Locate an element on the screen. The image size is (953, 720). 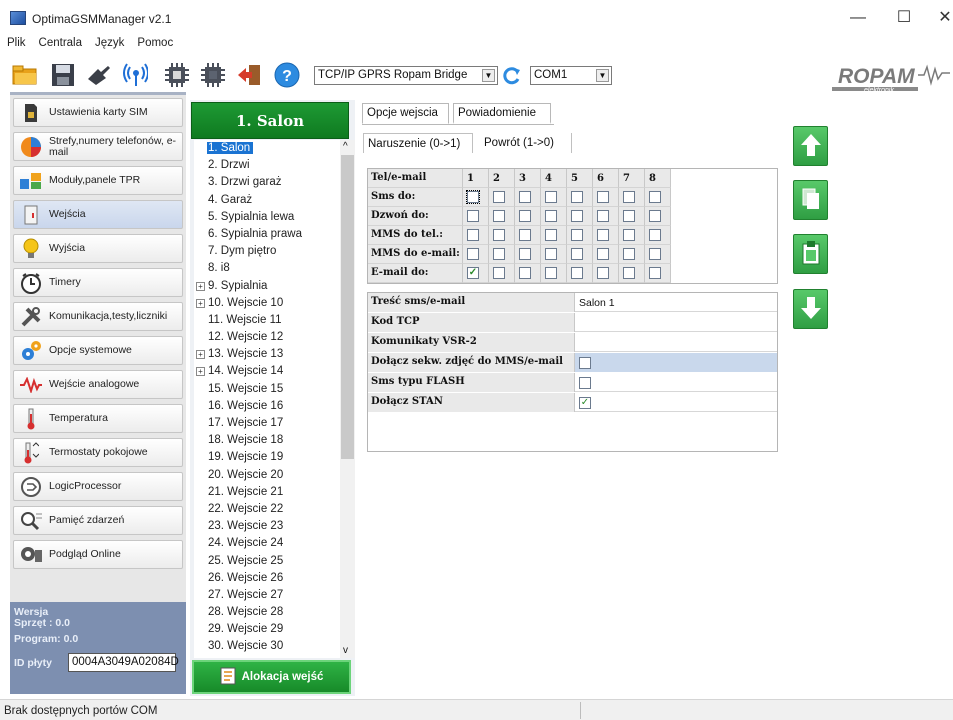
list-item: 29. Wejscie 29 is located at coordinates (267, 629).